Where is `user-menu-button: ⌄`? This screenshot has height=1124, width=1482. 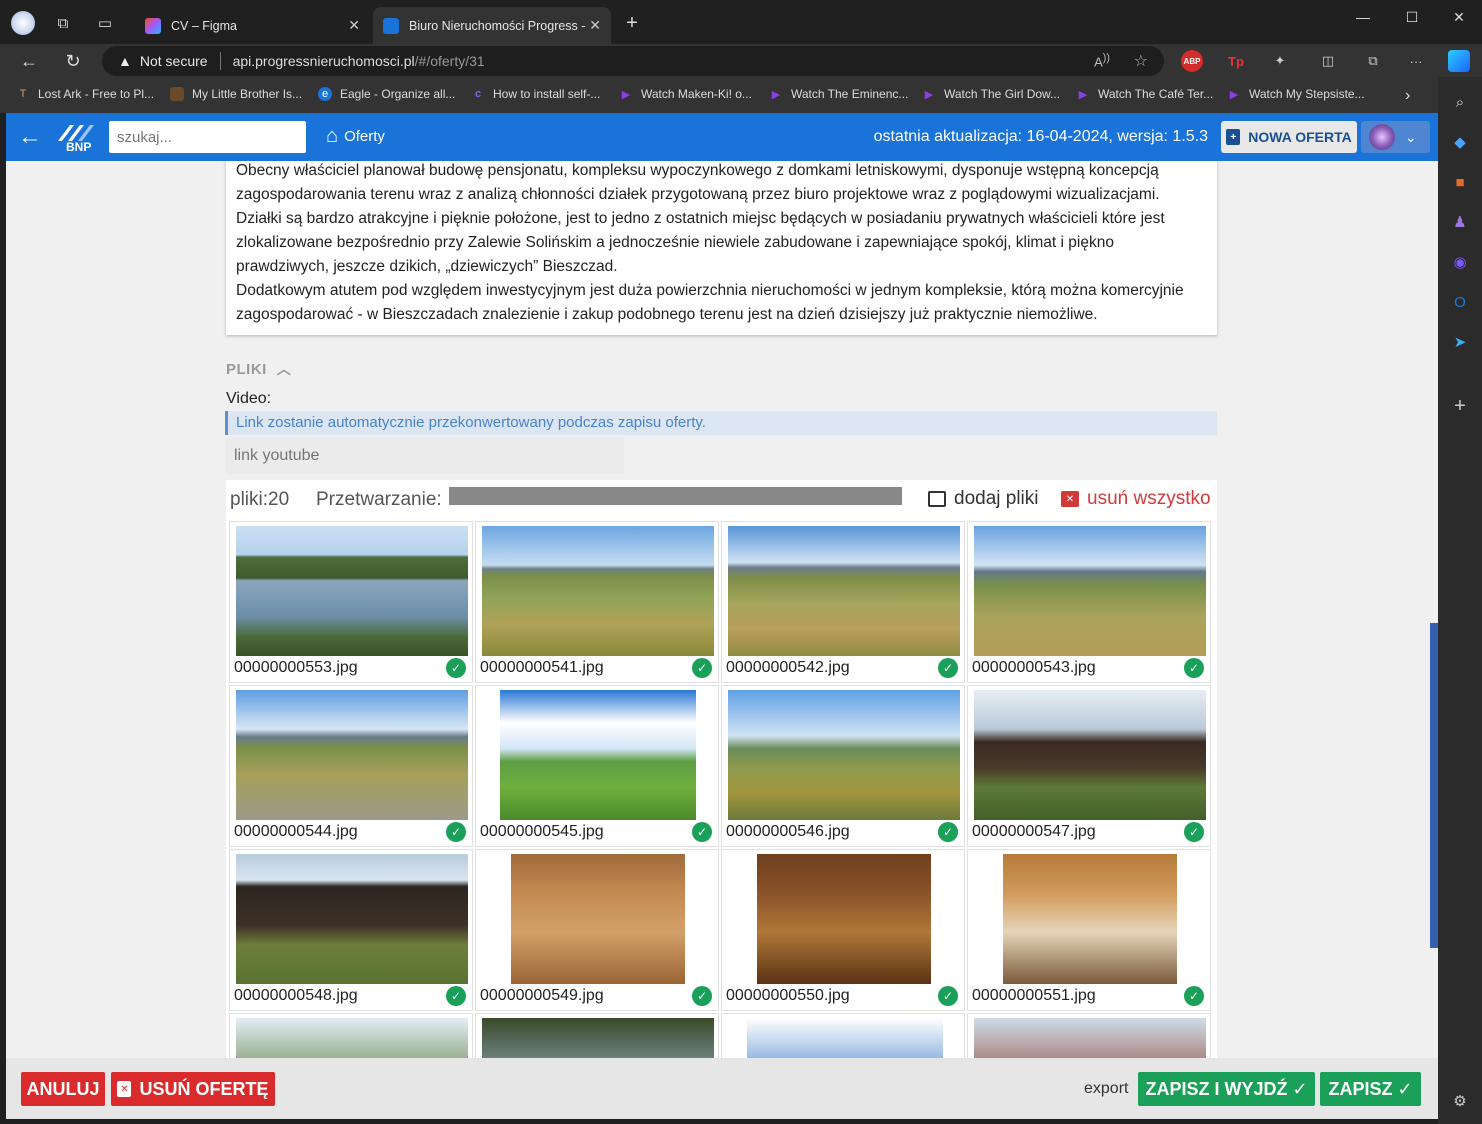 user-menu-button: ⌄ is located at coordinates (1395, 137).